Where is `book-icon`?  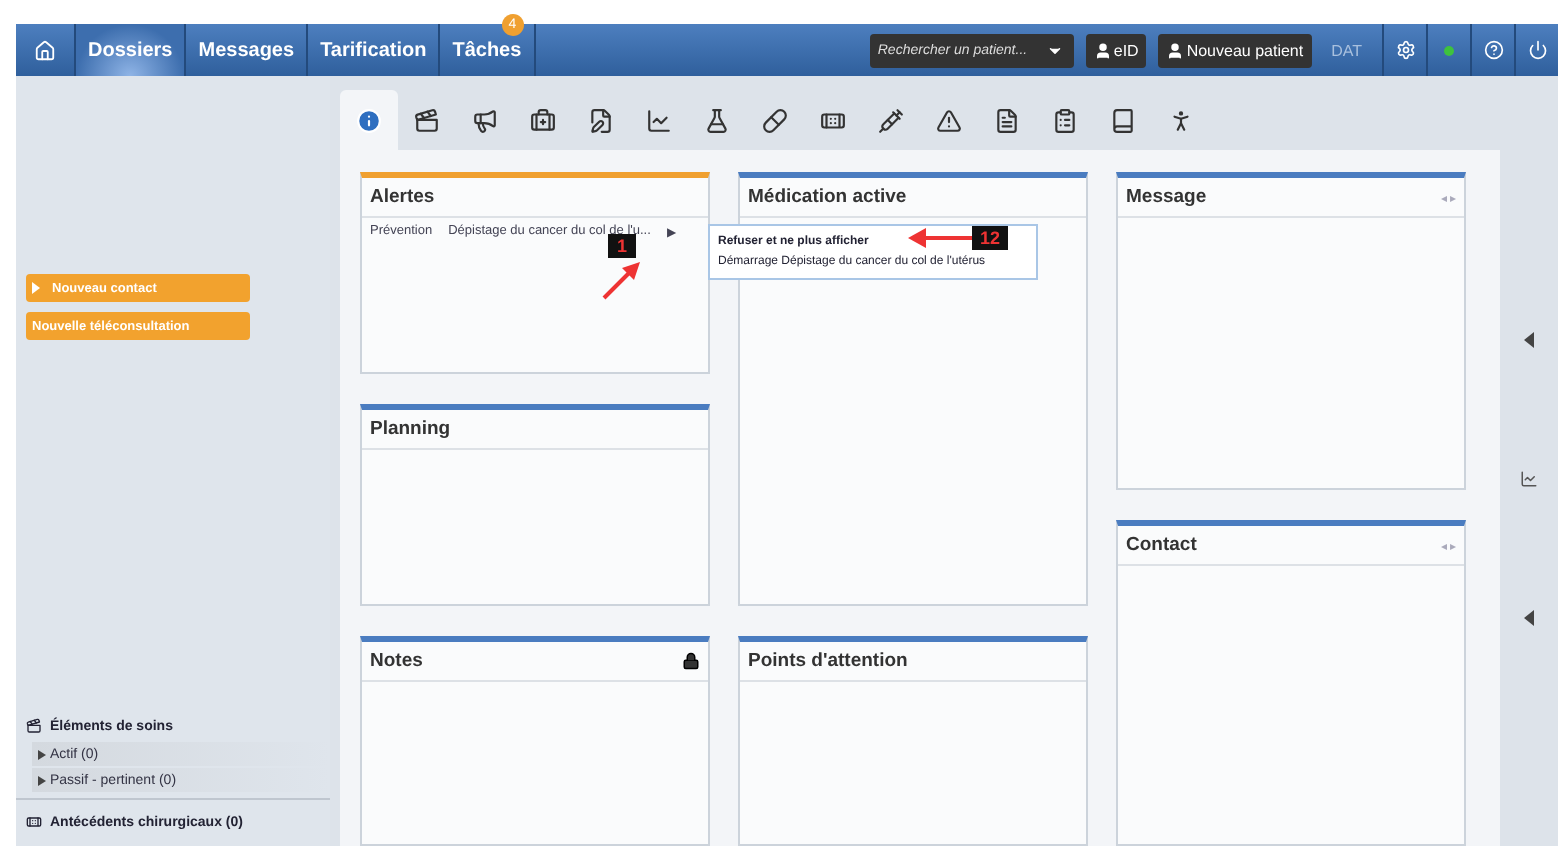
book-icon is located at coordinates (1123, 120).